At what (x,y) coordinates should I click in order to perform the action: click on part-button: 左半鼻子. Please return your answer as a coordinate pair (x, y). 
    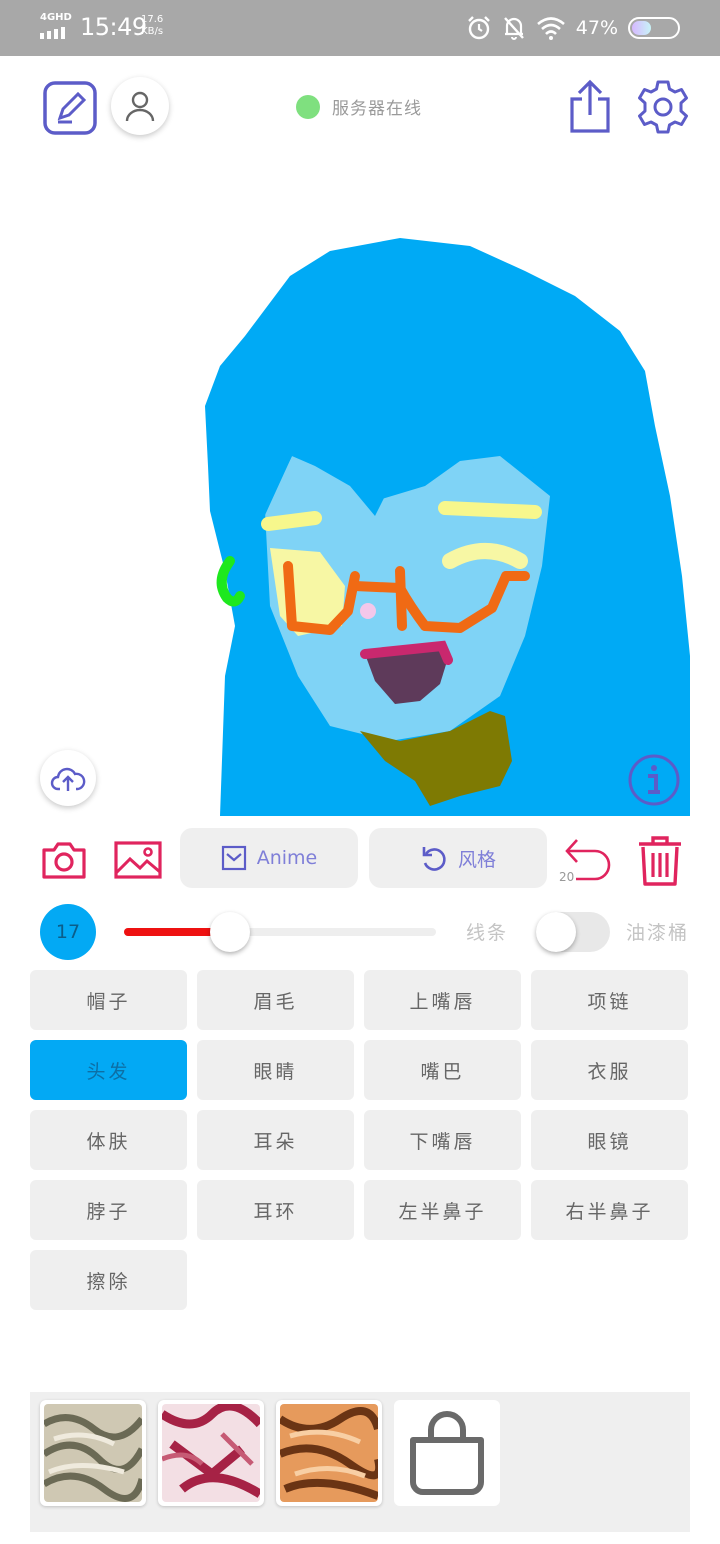
    Looking at the image, I should click on (442, 1210).